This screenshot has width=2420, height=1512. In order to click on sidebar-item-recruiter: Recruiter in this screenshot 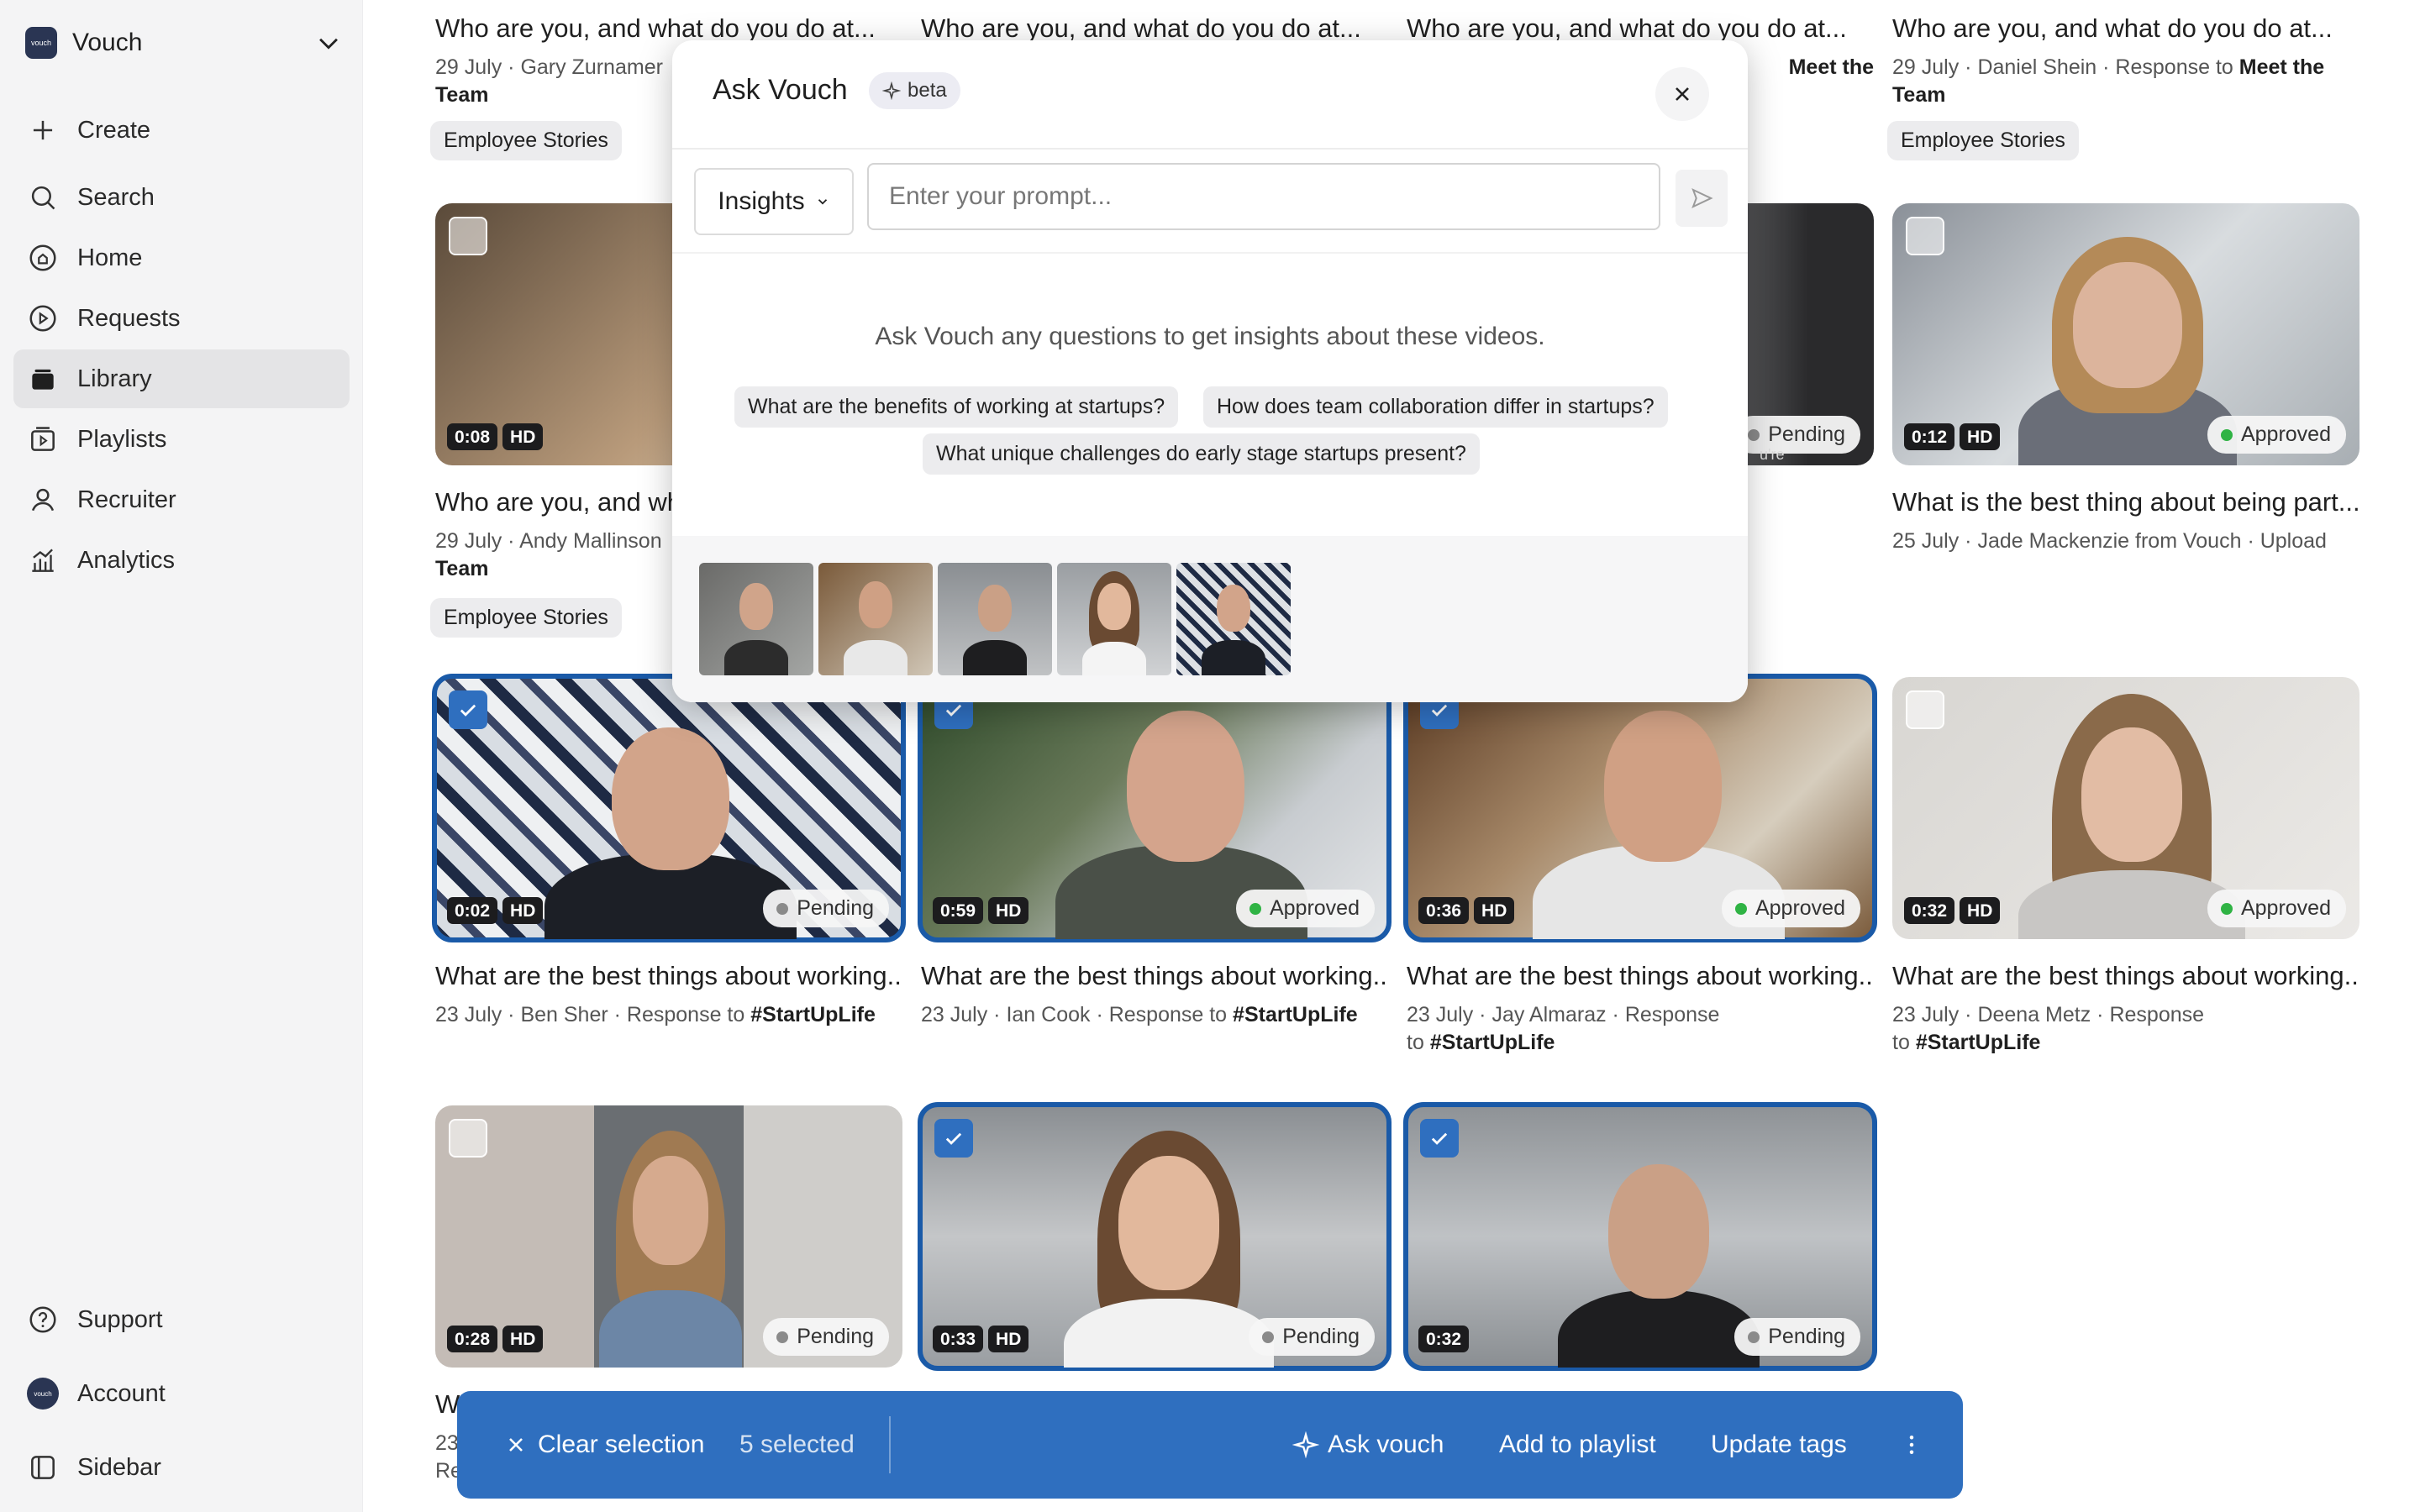, I will do `click(181, 499)`.